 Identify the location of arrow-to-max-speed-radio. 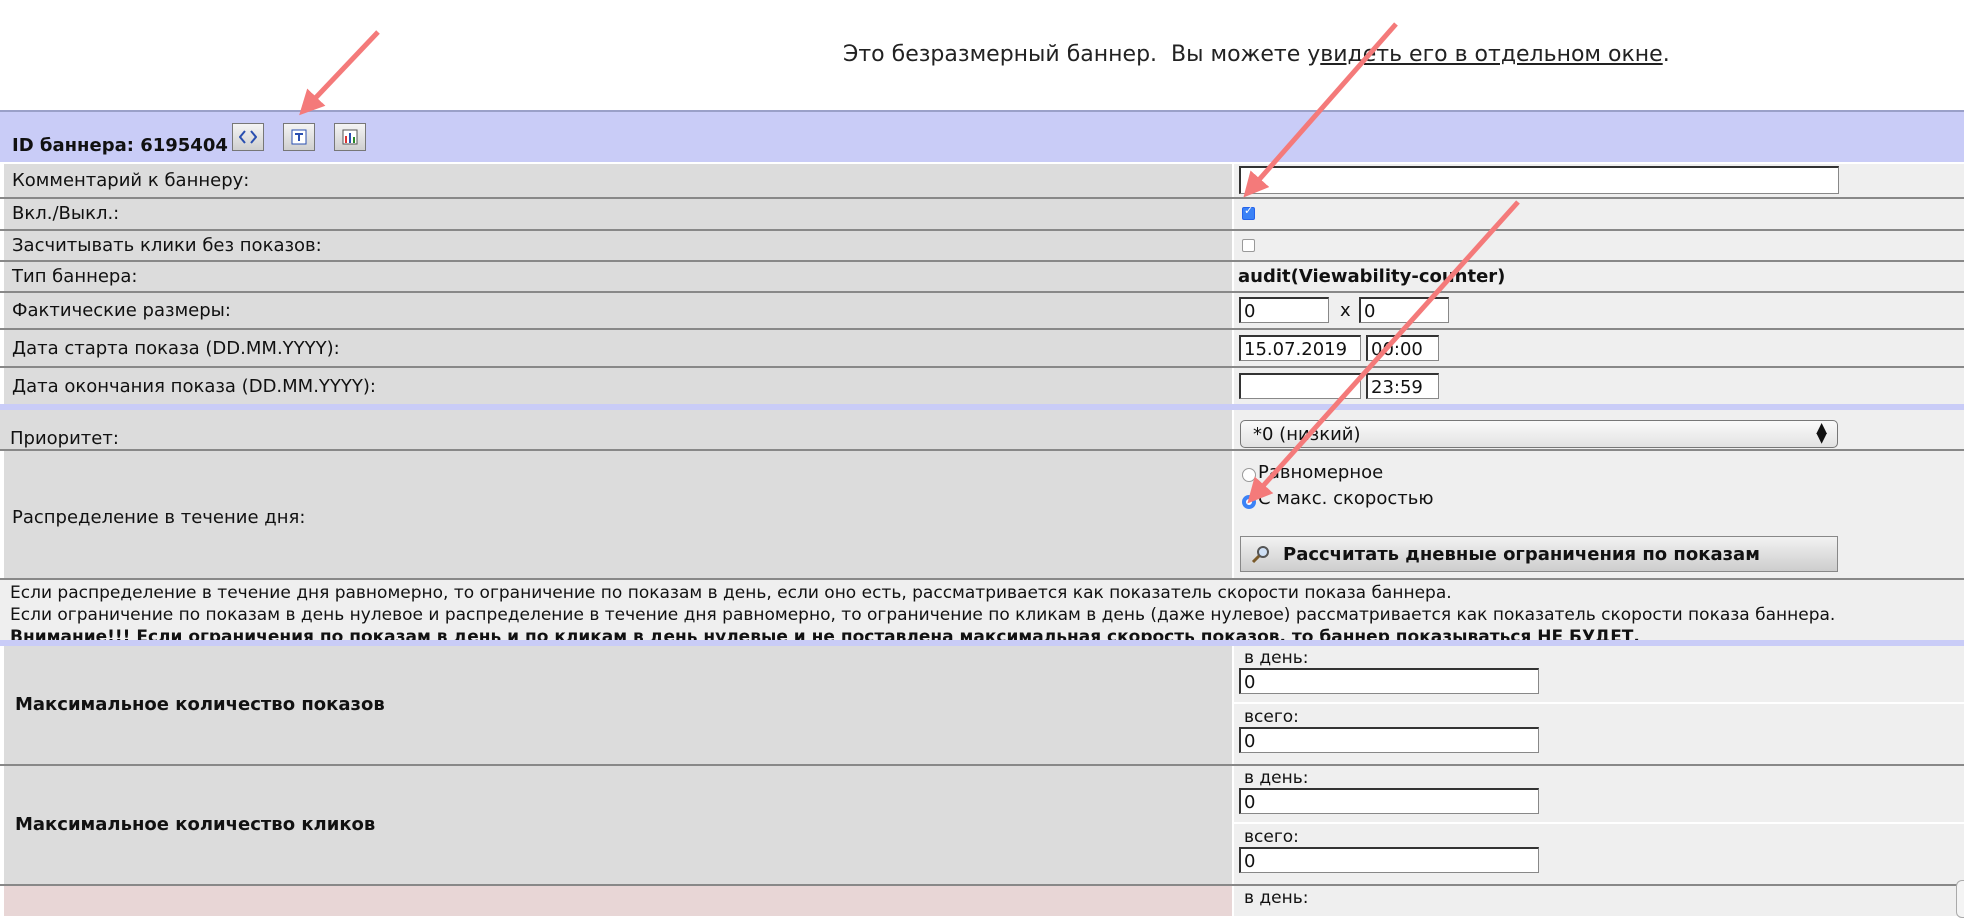
(1383, 352).